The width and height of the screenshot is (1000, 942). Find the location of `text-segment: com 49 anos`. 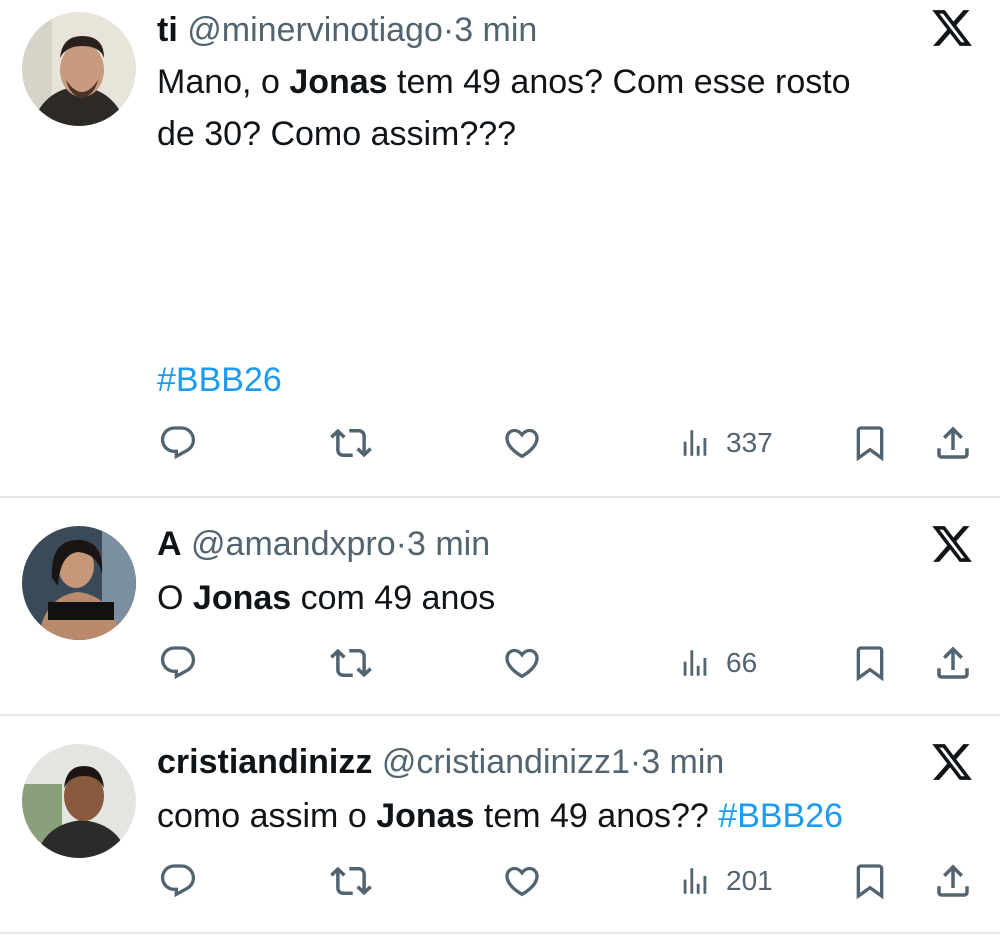

text-segment: com 49 anos is located at coordinates (393, 598).